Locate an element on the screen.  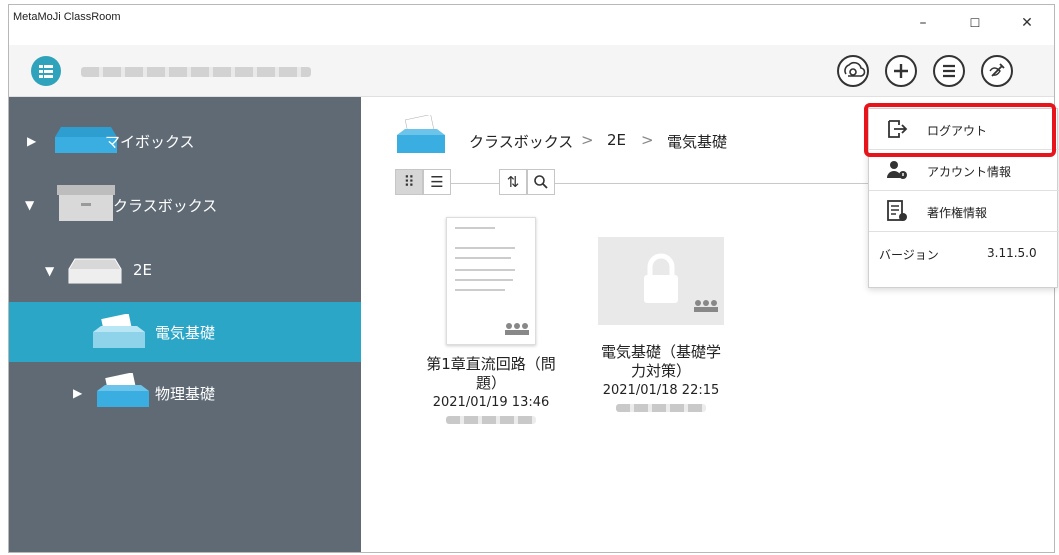
document-icon is located at coordinates (897, 210).